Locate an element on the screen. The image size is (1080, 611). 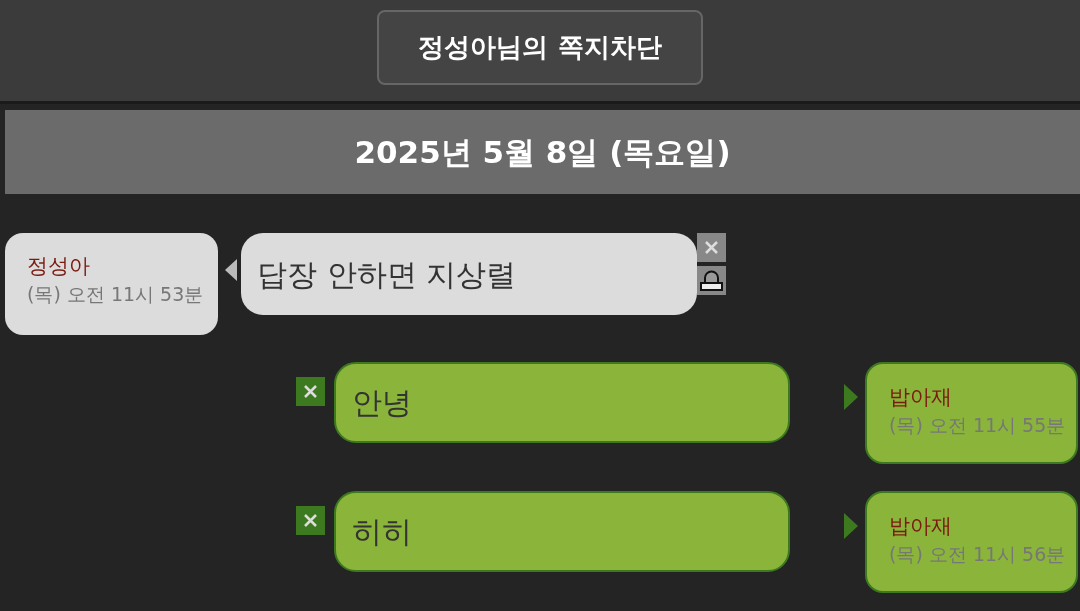
date-header: 2025년 5월 8일 (목요일) is located at coordinates (542, 152).